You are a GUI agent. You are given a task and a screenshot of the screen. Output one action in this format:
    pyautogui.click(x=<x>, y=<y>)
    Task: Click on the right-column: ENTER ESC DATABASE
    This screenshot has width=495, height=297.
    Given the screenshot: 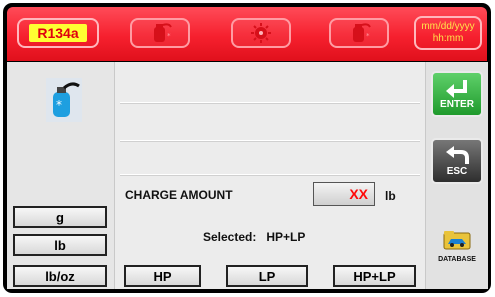 What is the action you would take?
    pyautogui.click(x=456, y=175)
    